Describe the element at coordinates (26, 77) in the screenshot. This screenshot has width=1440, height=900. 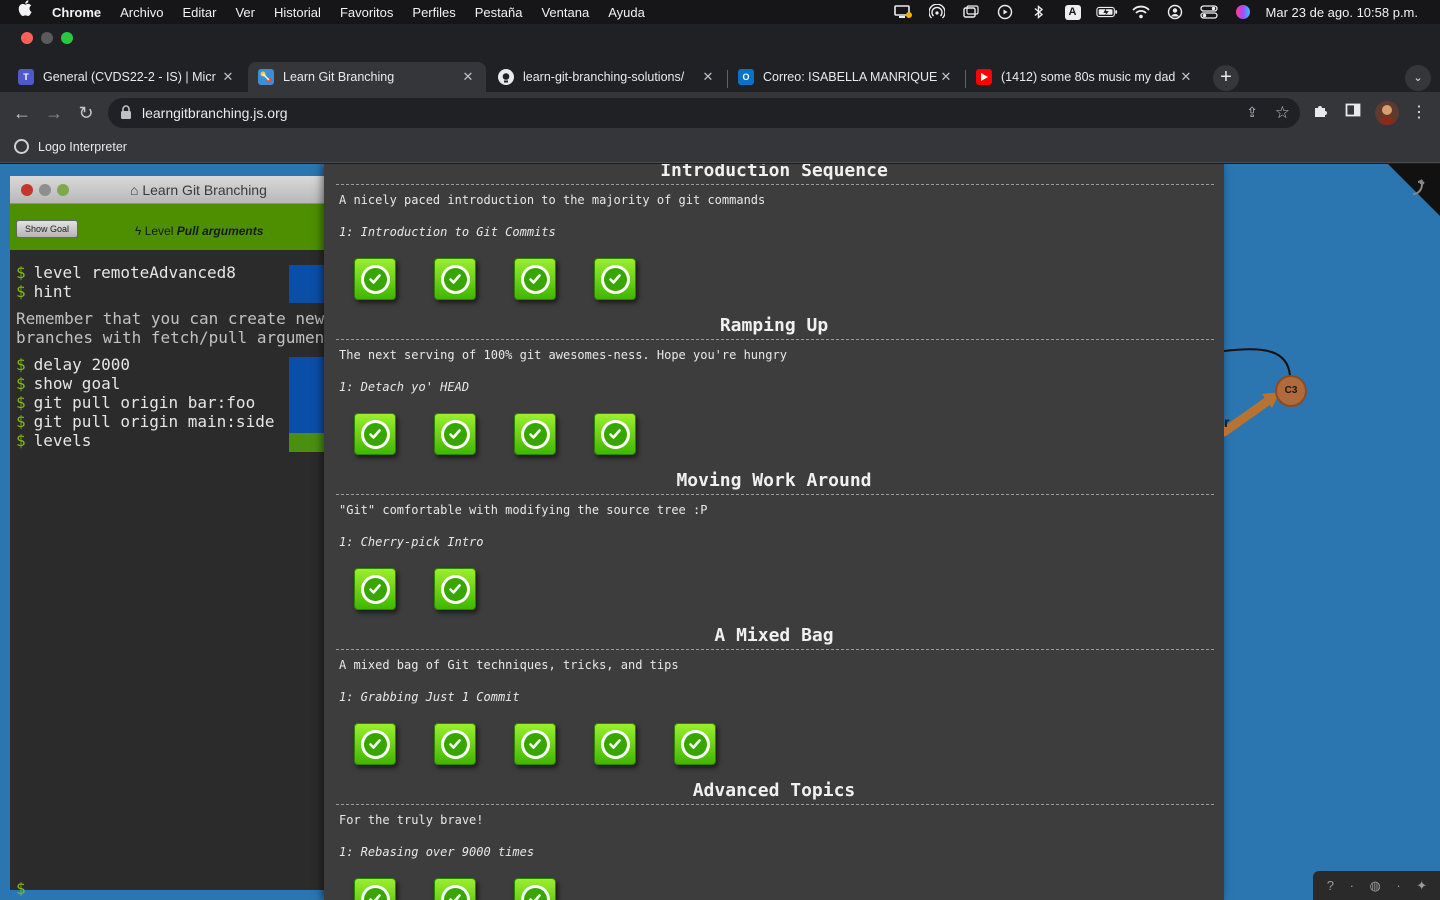
I see `teams-icon: T` at that location.